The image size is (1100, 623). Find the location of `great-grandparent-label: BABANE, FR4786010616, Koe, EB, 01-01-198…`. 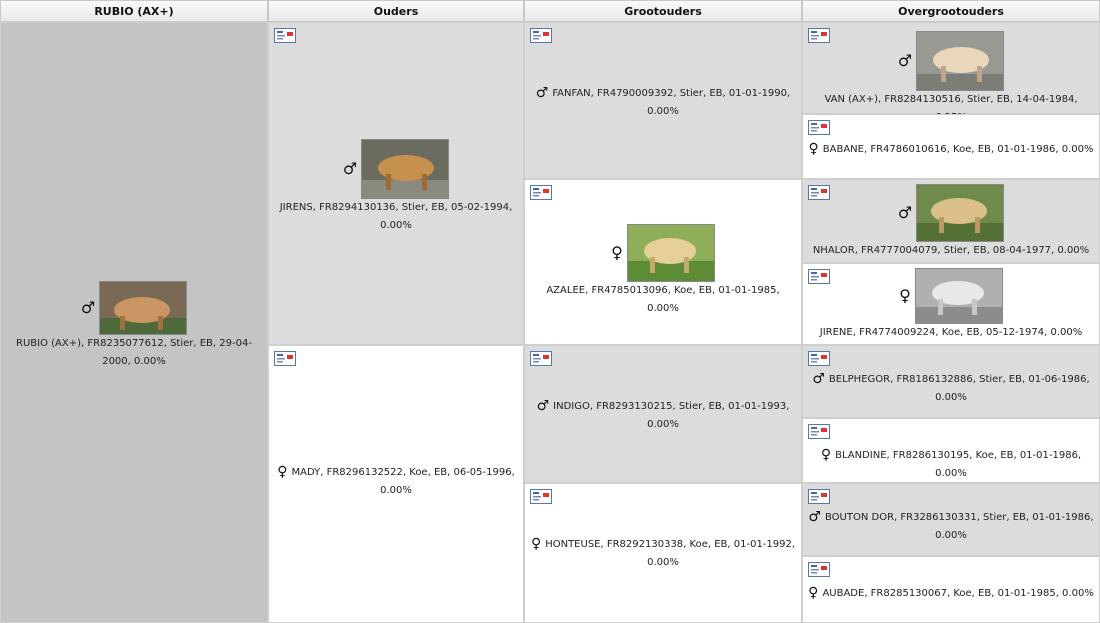

great-grandparent-label: BABANE, FR4786010616, Koe, EB, 01-01-198… is located at coordinates (958, 149).